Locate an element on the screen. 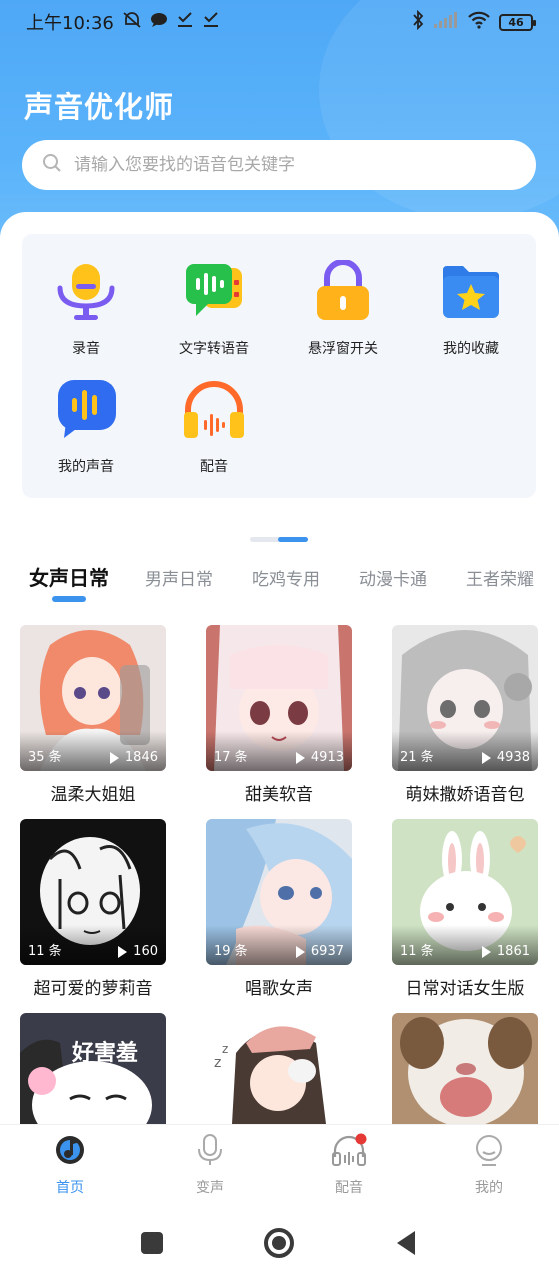  card-title: 日常对话女生版 is located at coordinates (465, 989).